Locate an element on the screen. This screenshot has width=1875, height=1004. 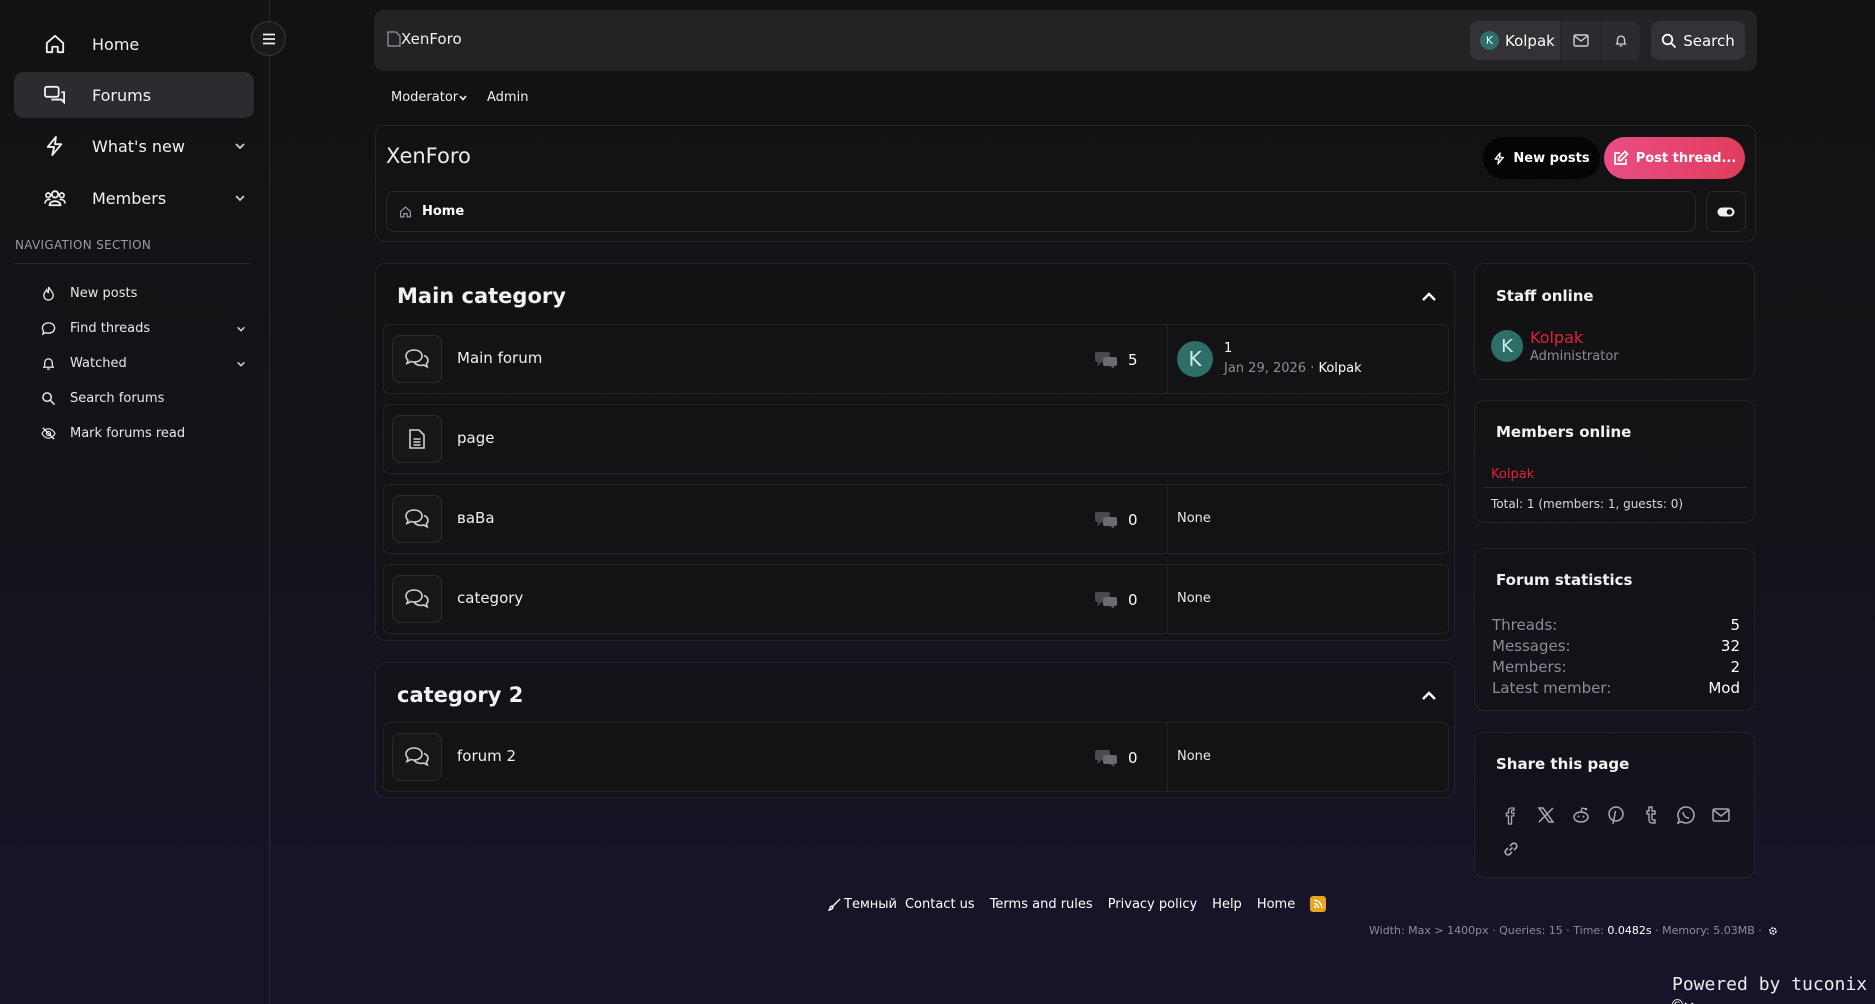
nav-watched: Watched is located at coordinates (134, 363).